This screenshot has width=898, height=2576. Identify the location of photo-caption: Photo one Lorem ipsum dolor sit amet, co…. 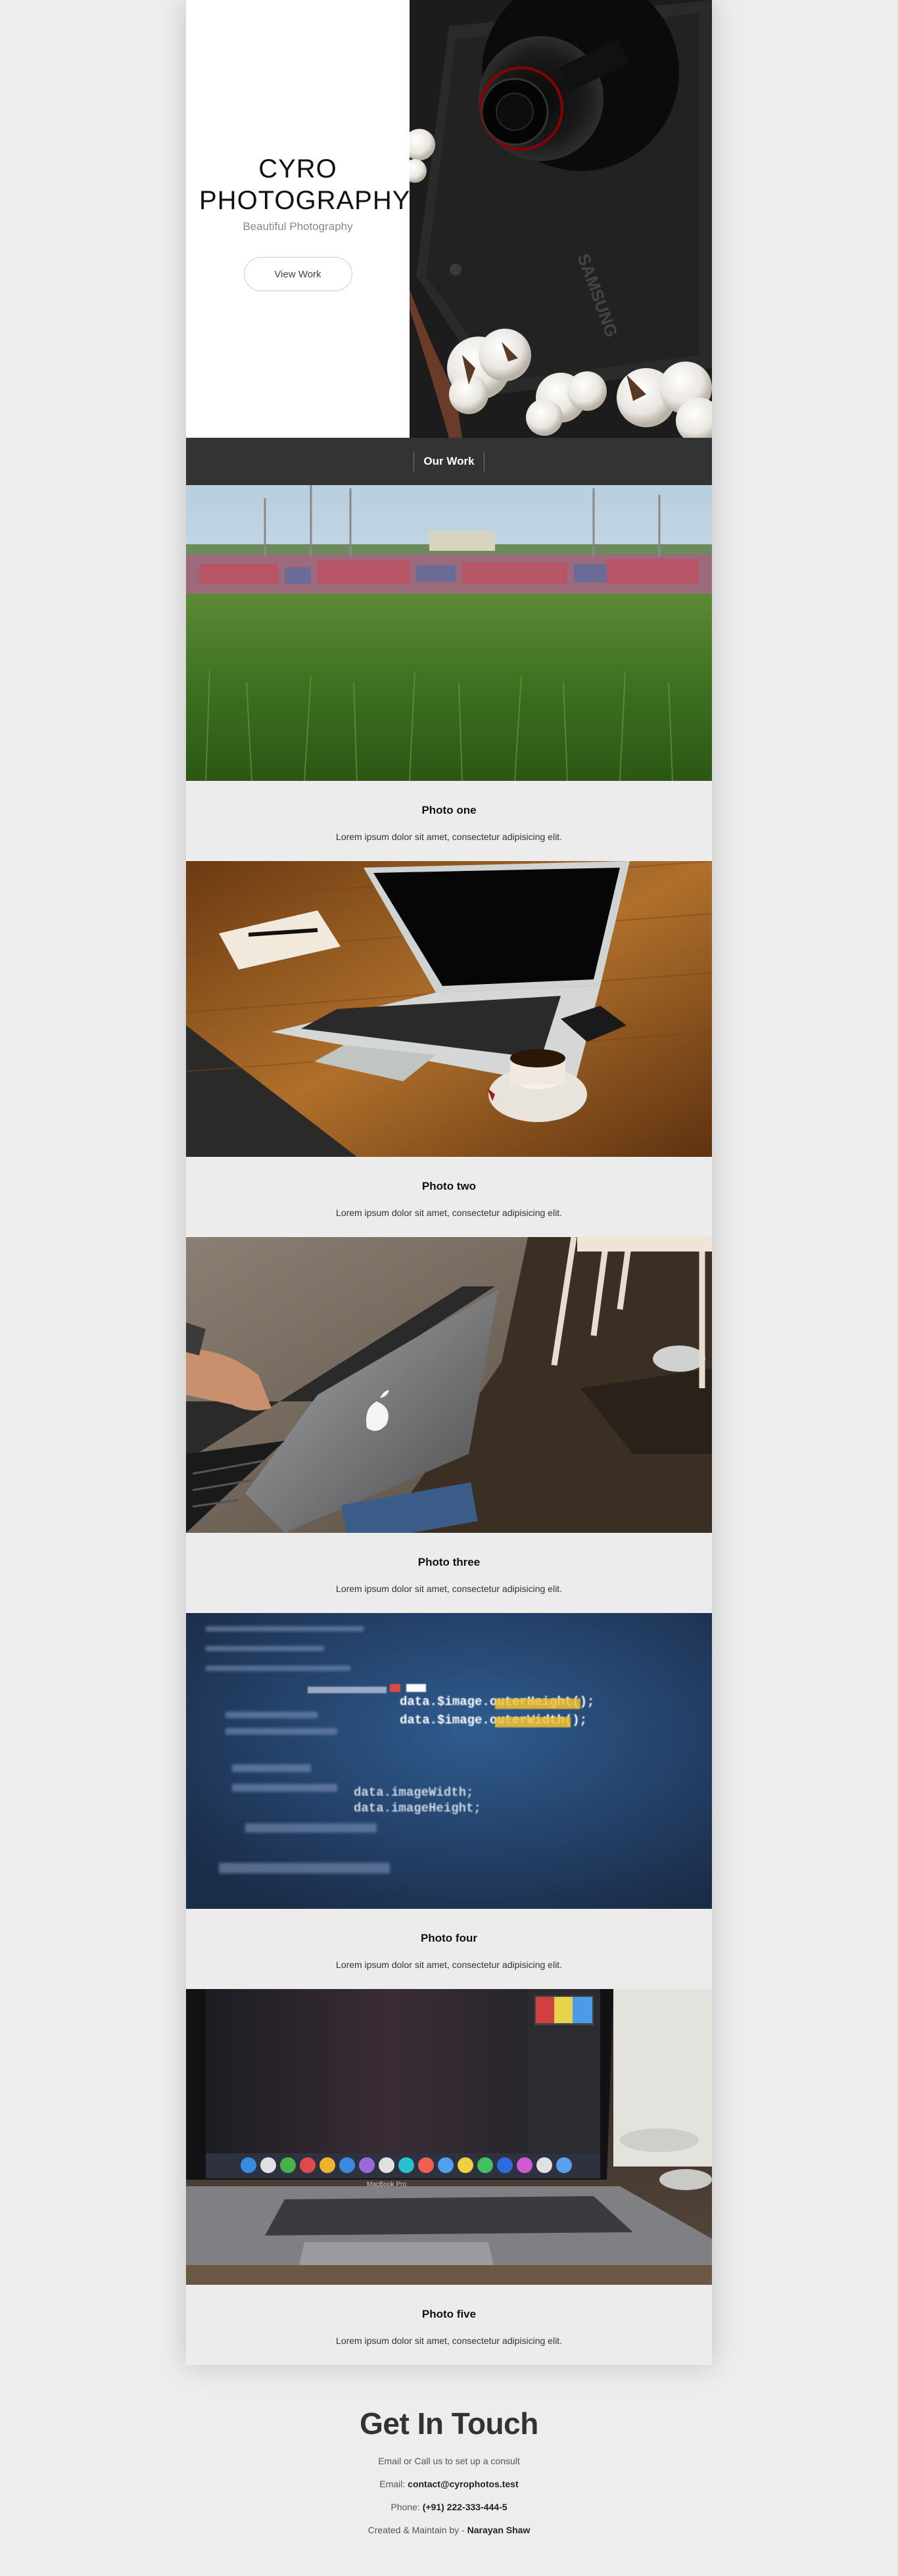
(449, 821).